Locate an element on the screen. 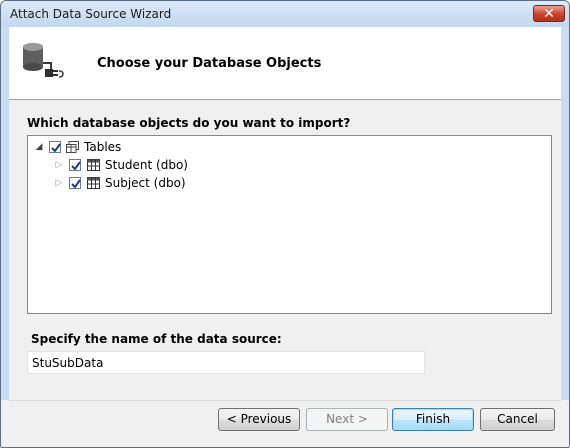 The width and height of the screenshot is (570, 448). close-button: ✕ is located at coordinates (549, 13).